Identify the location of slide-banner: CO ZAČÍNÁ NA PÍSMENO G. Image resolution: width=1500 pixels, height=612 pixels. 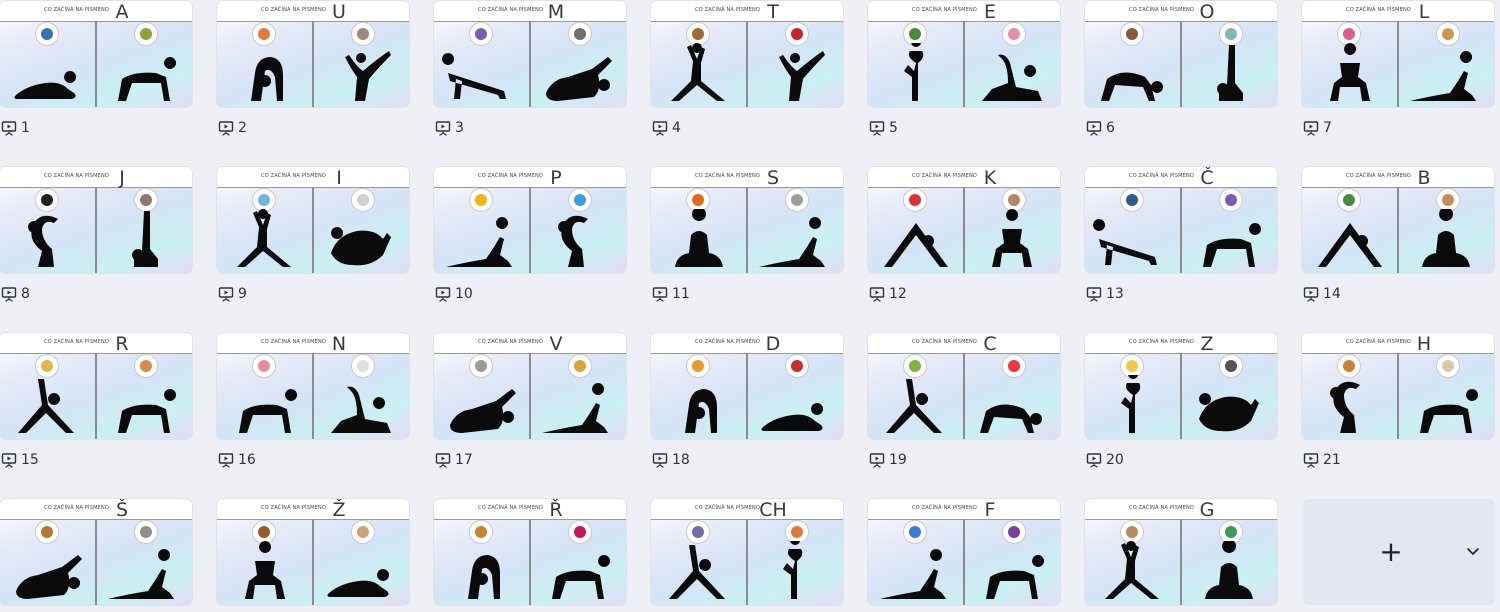
(1181, 510).